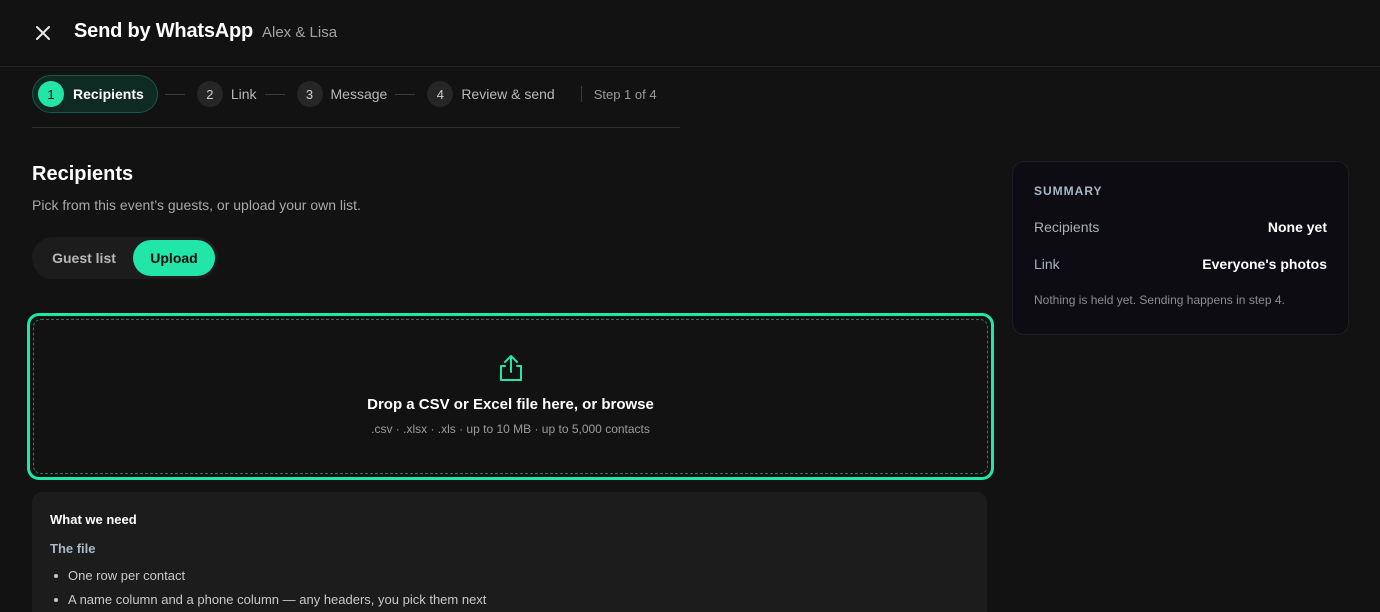 The height and width of the screenshot is (612, 1380). I want to click on step-label: Recipients, so click(108, 94).